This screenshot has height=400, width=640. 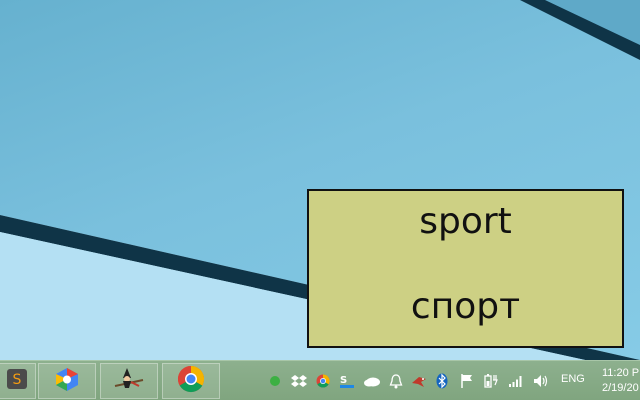 I want to click on clock: 11:20 P 2/19/20, so click(x=620, y=381).